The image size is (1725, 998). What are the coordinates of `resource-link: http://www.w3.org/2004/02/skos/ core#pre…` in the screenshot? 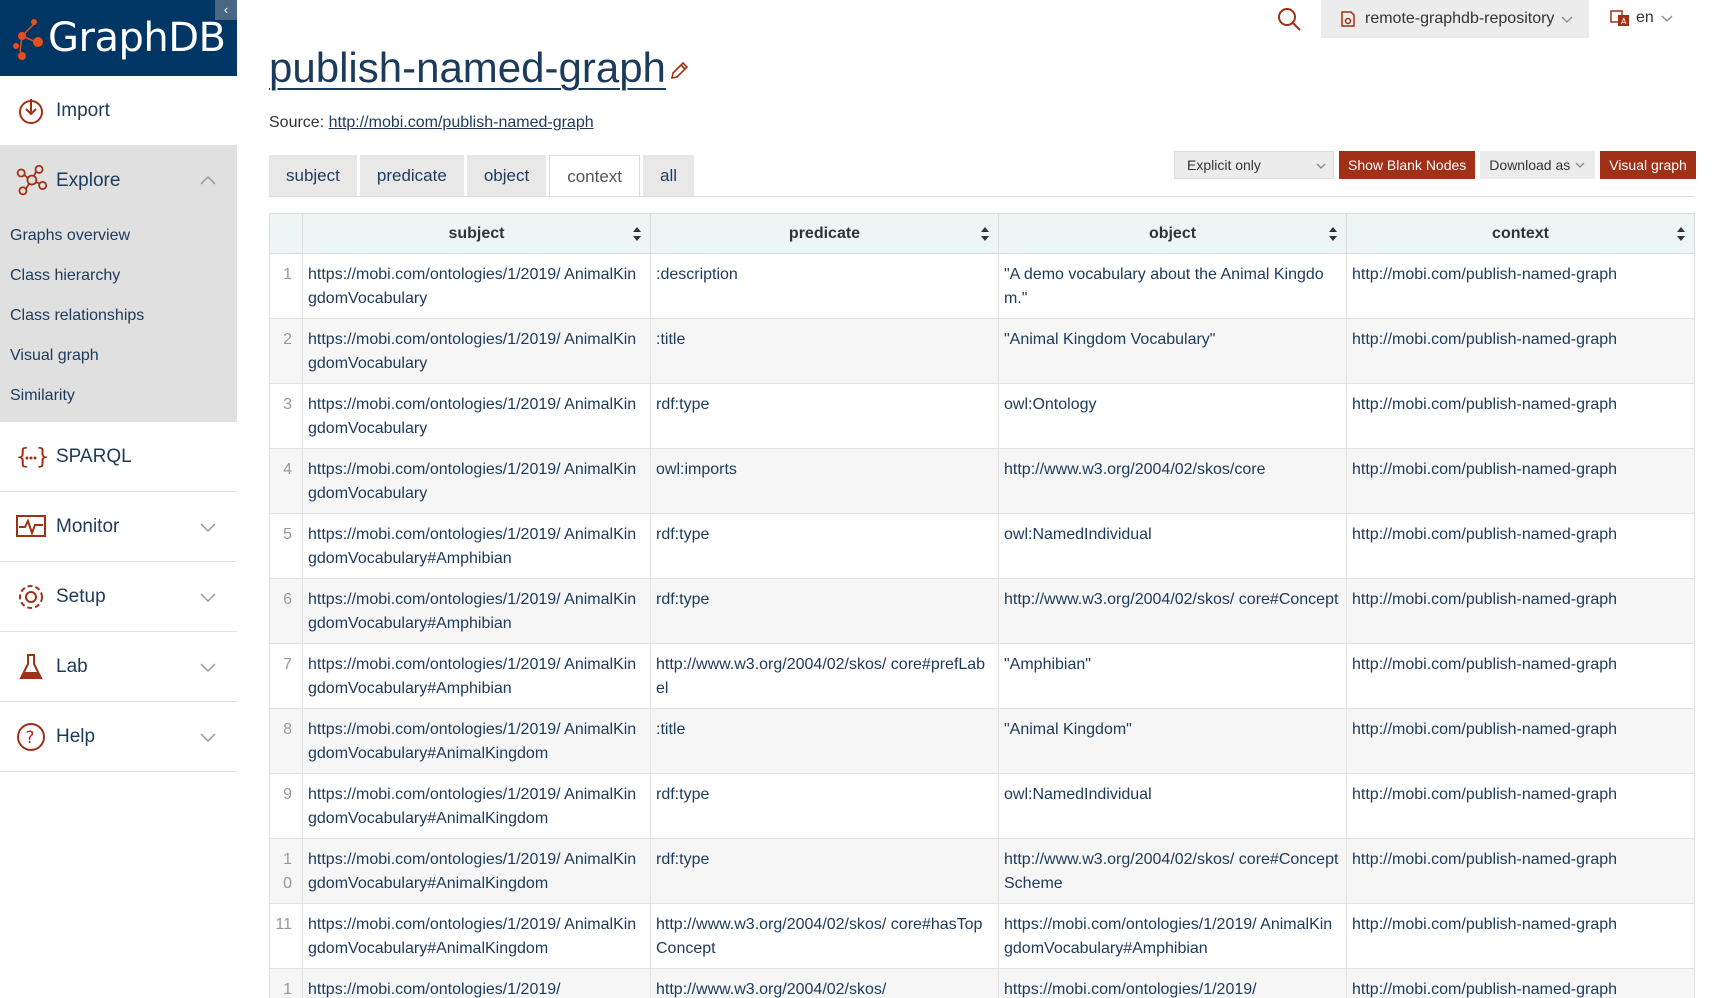 It's located at (820, 676).